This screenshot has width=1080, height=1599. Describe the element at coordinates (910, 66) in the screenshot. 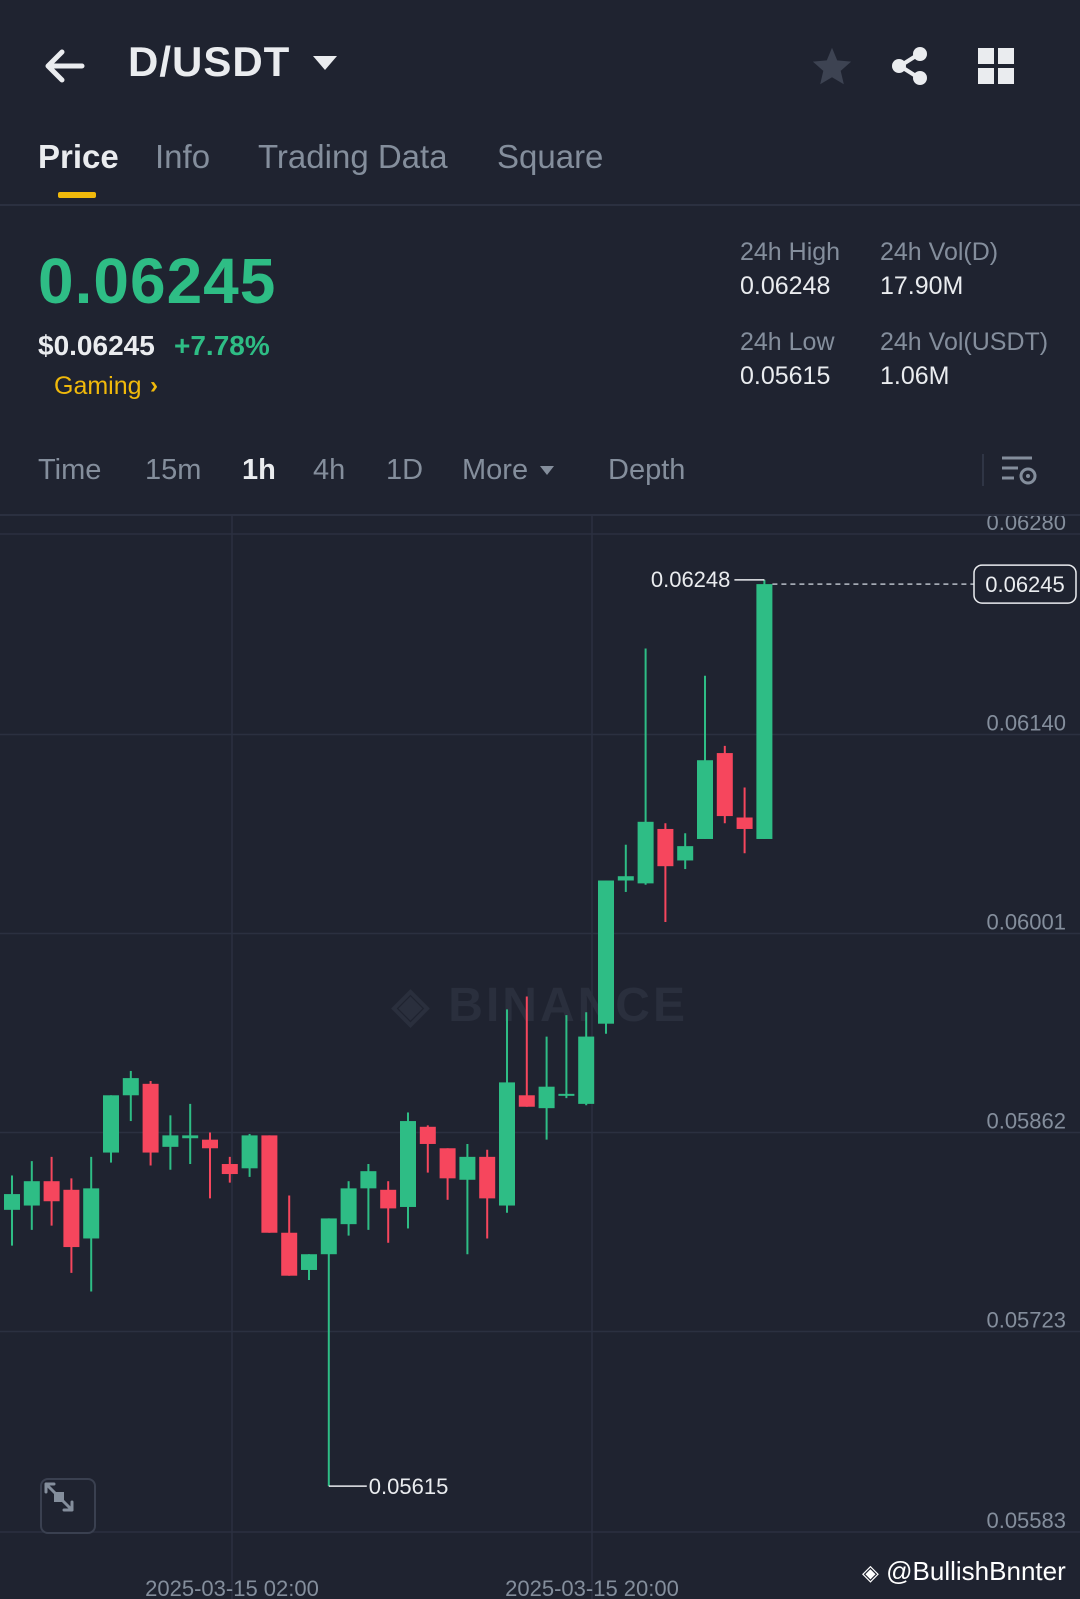

I see `share-icon` at that location.